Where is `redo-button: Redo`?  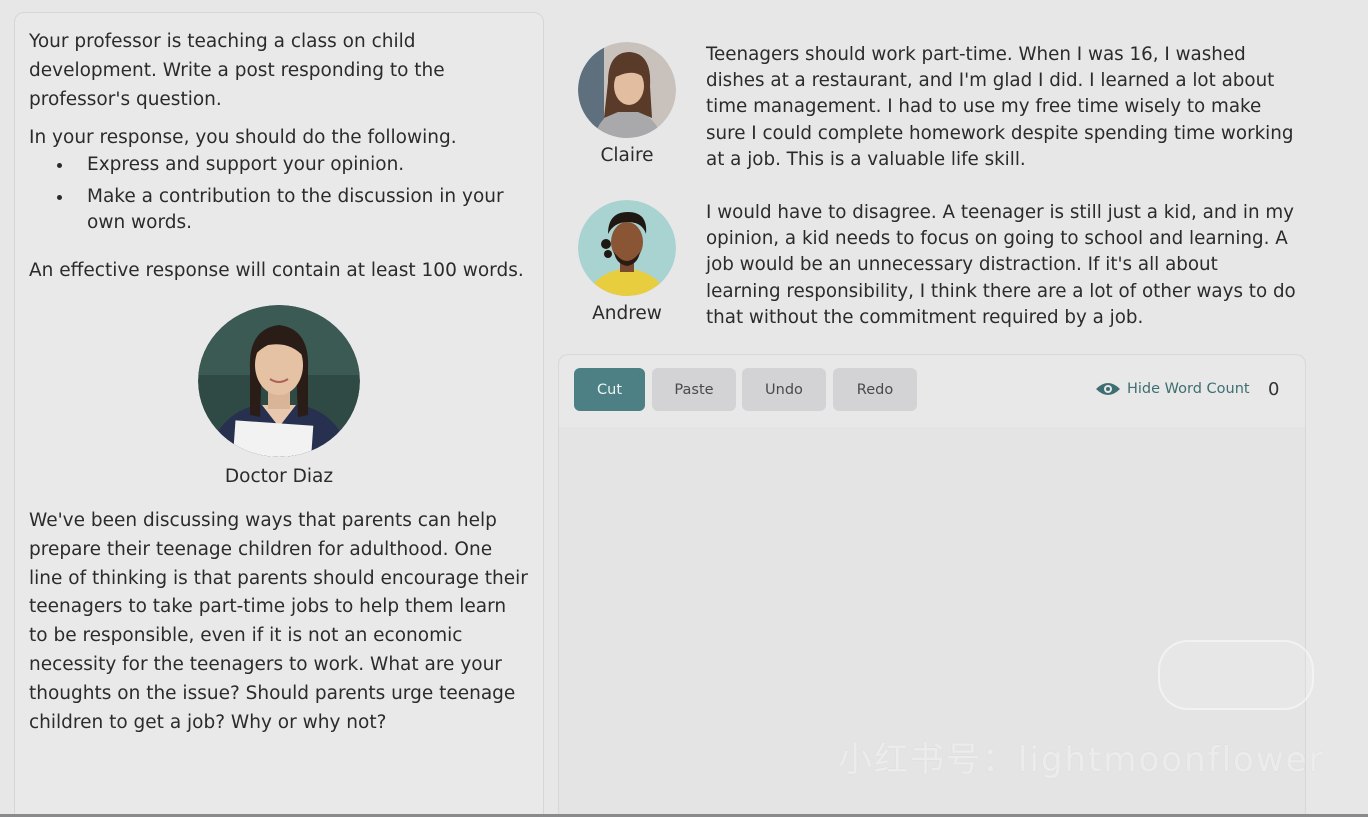 redo-button: Redo is located at coordinates (875, 389).